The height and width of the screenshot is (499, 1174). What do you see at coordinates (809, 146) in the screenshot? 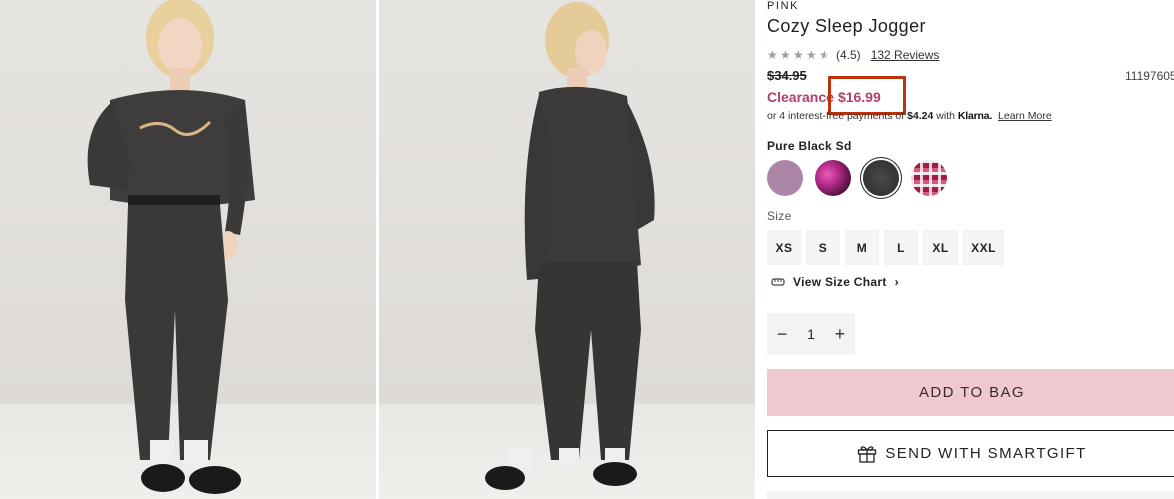
I see `selected-color-name: Pure Black Sd` at bounding box center [809, 146].